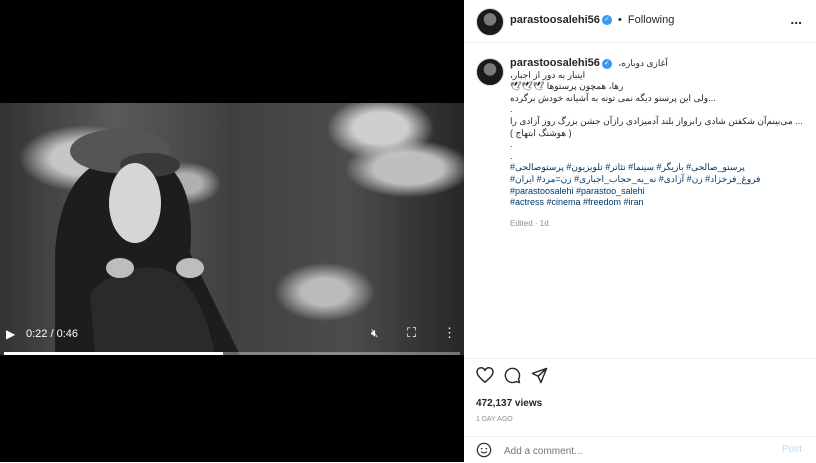 The image size is (816, 463). What do you see at coordinates (10, 334) in the screenshot?
I see `play-icon: ▶` at bounding box center [10, 334].